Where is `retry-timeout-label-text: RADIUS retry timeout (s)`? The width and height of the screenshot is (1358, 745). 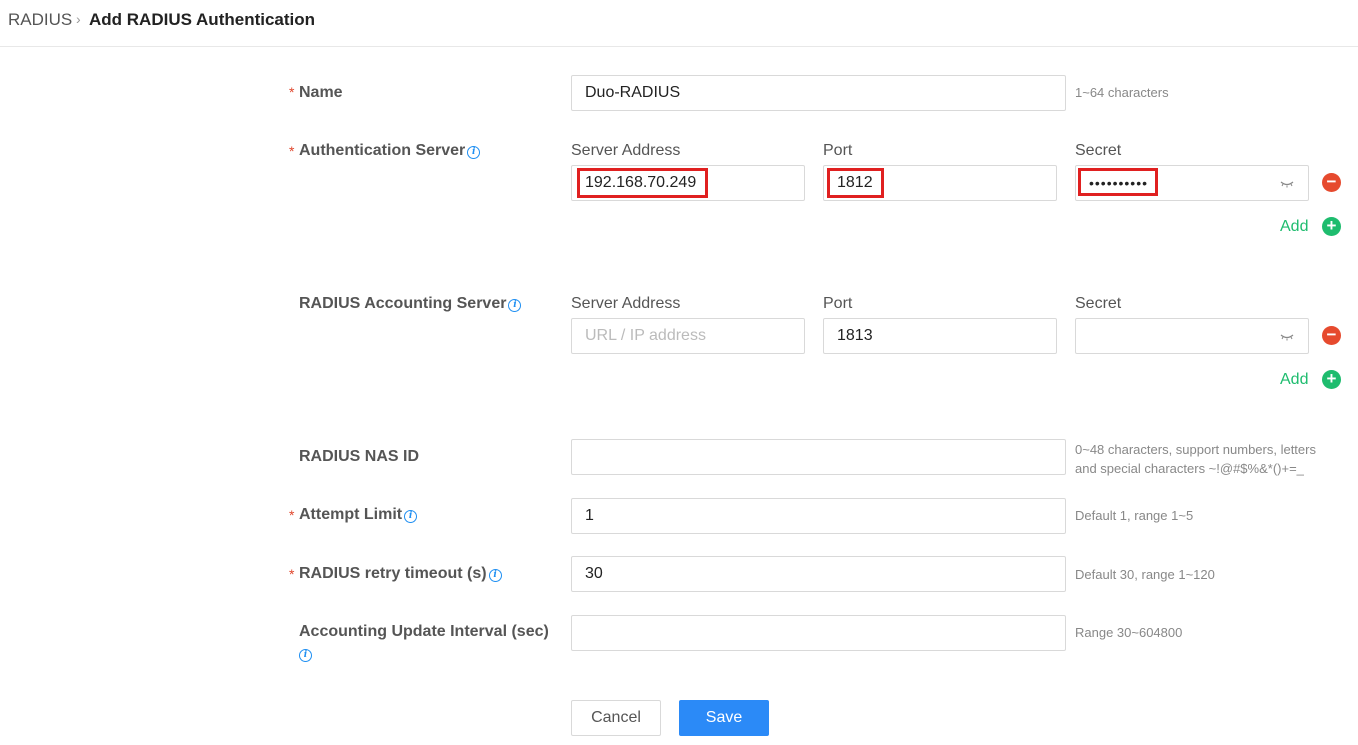 retry-timeout-label-text: RADIUS retry timeout (s) is located at coordinates (393, 573).